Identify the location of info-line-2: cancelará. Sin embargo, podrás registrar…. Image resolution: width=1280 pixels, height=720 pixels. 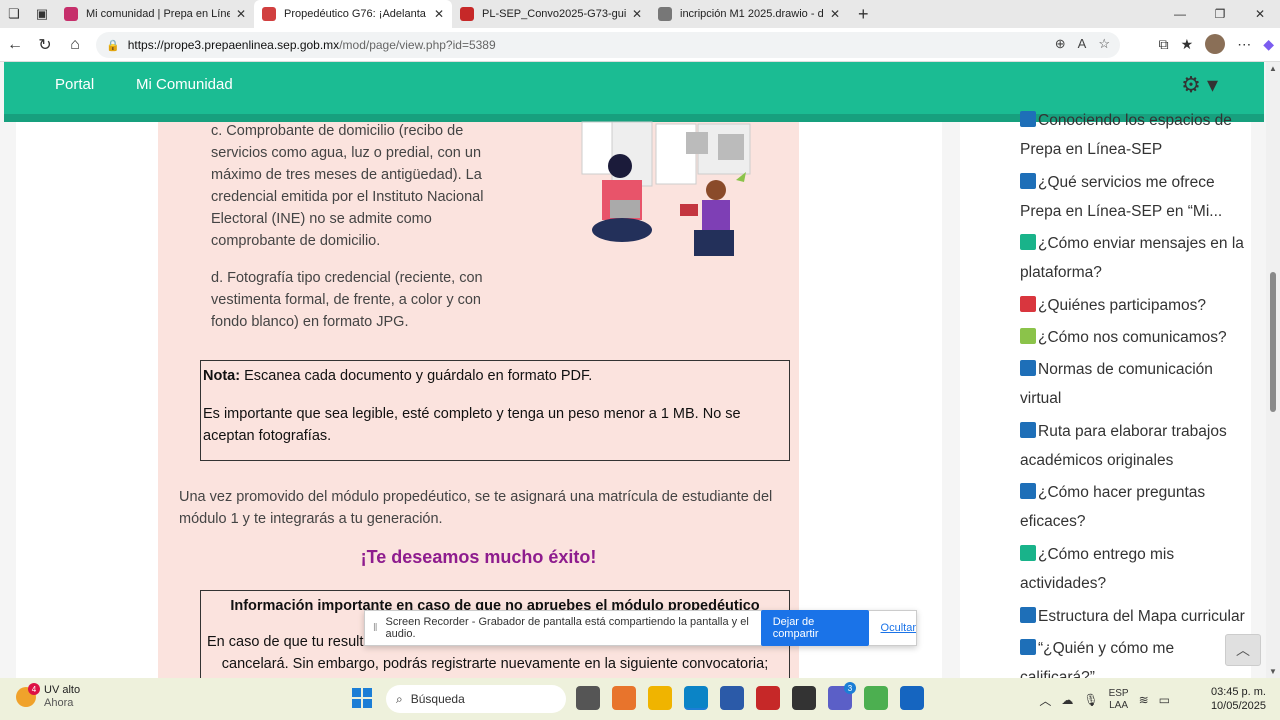
(495, 664).